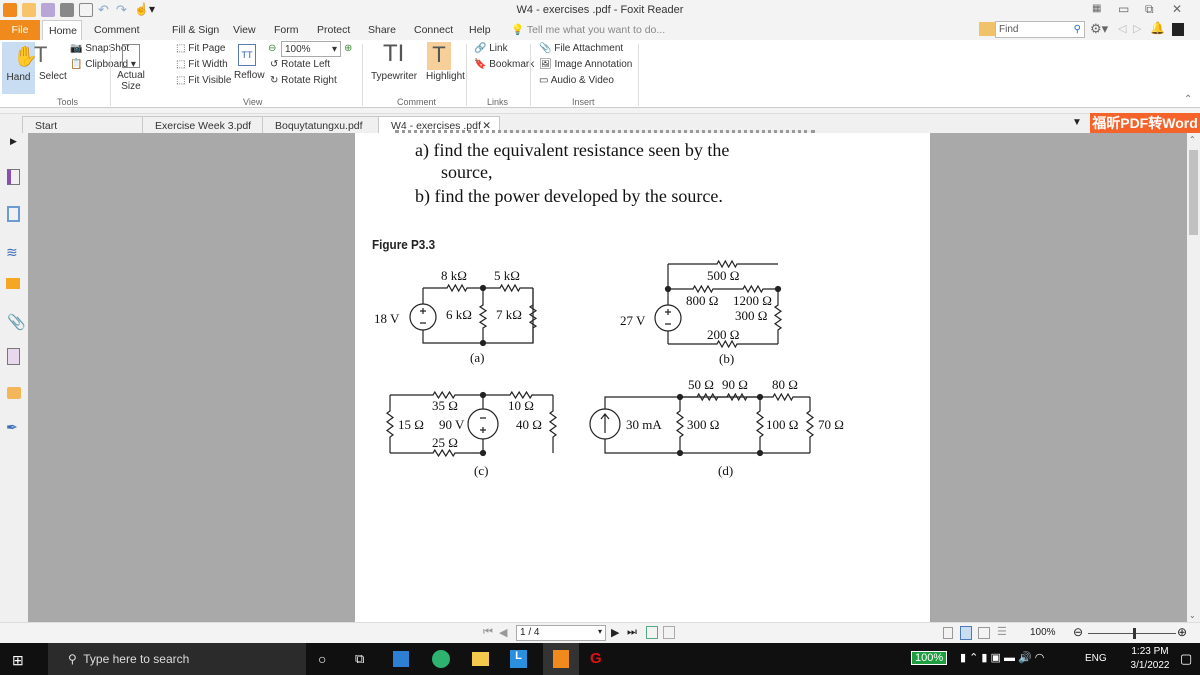 The width and height of the screenshot is (1200, 675). Describe the element at coordinates (723, 275) in the screenshot. I see `label-b-r-top: 500 Ω` at that location.